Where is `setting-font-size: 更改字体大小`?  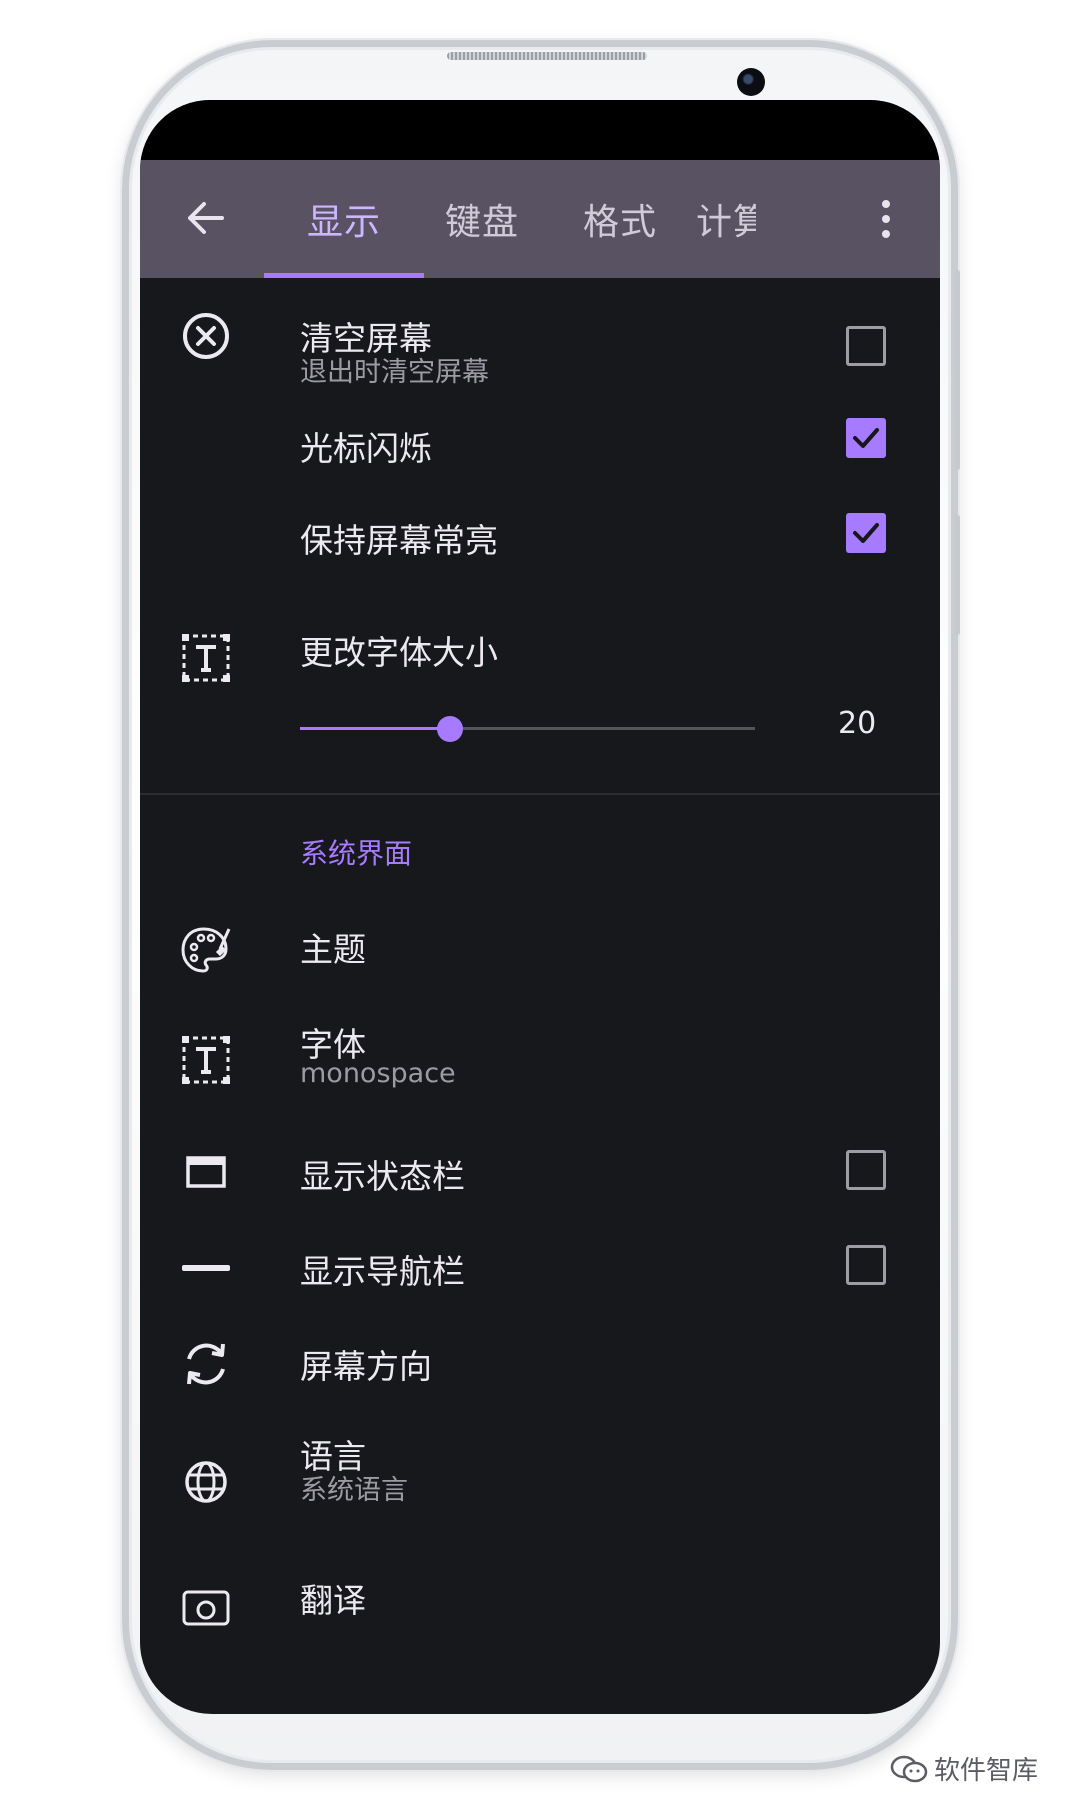 setting-font-size: 更改字体大小 is located at coordinates (540, 690).